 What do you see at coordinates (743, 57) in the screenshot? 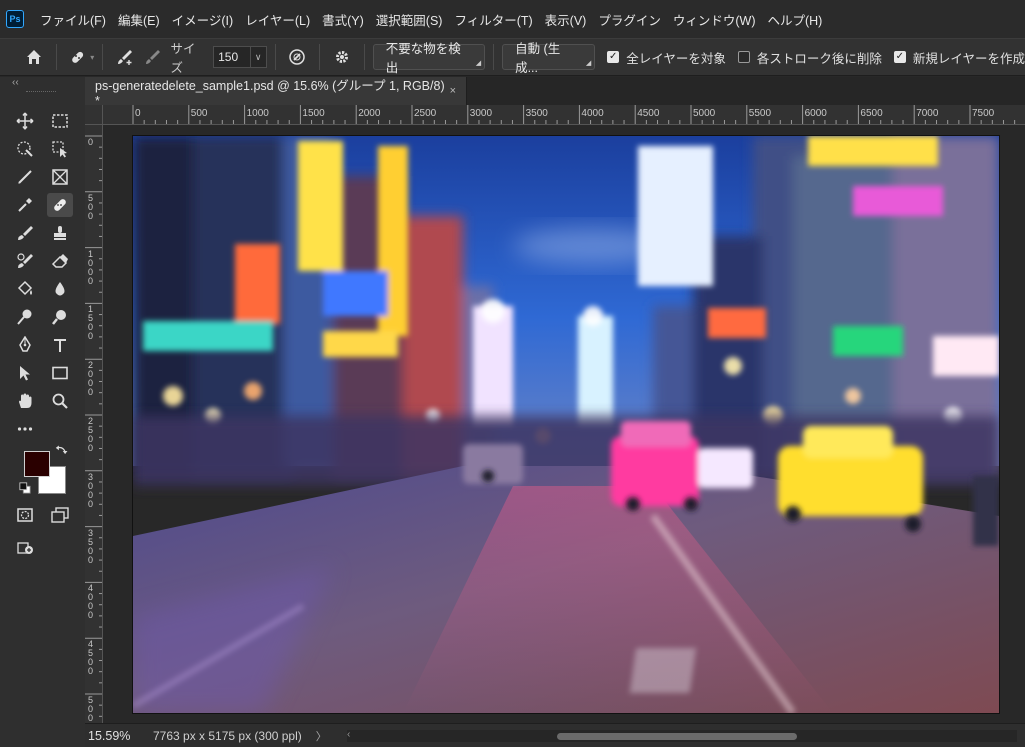
I see `checkbox-unchecked-icon` at bounding box center [743, 57].